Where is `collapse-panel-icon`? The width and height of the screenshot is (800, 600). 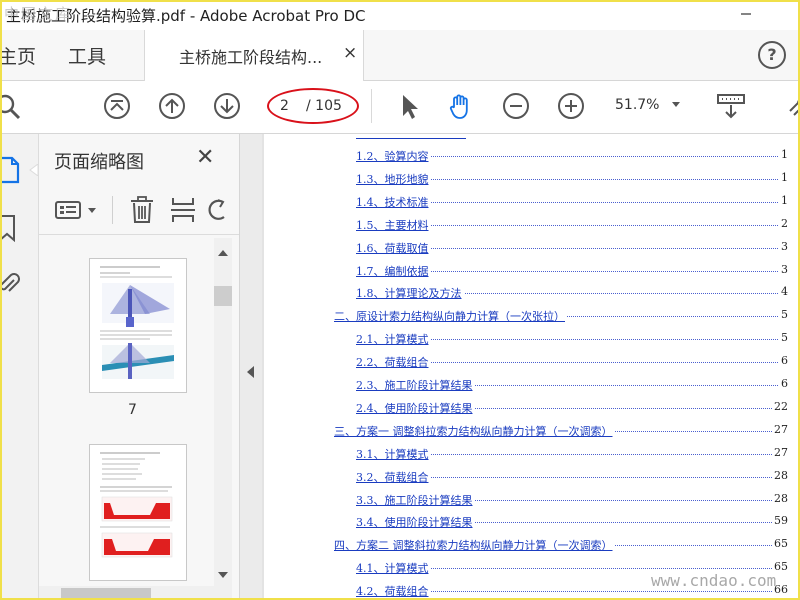
collapse-panel-icon is located at coordinates (250, 372).